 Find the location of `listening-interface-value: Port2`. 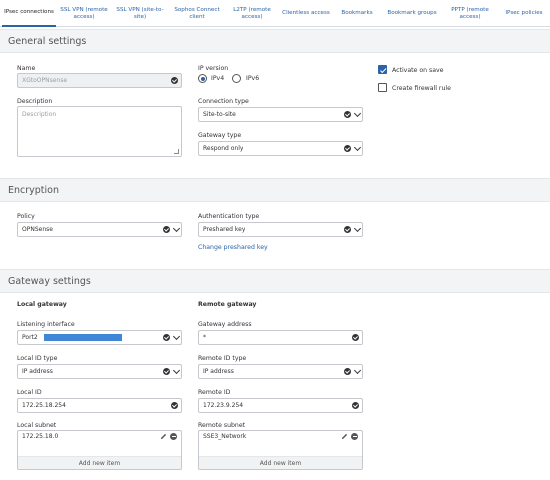

listening-interface-value: Port2 is located at coordinates (30, 337).